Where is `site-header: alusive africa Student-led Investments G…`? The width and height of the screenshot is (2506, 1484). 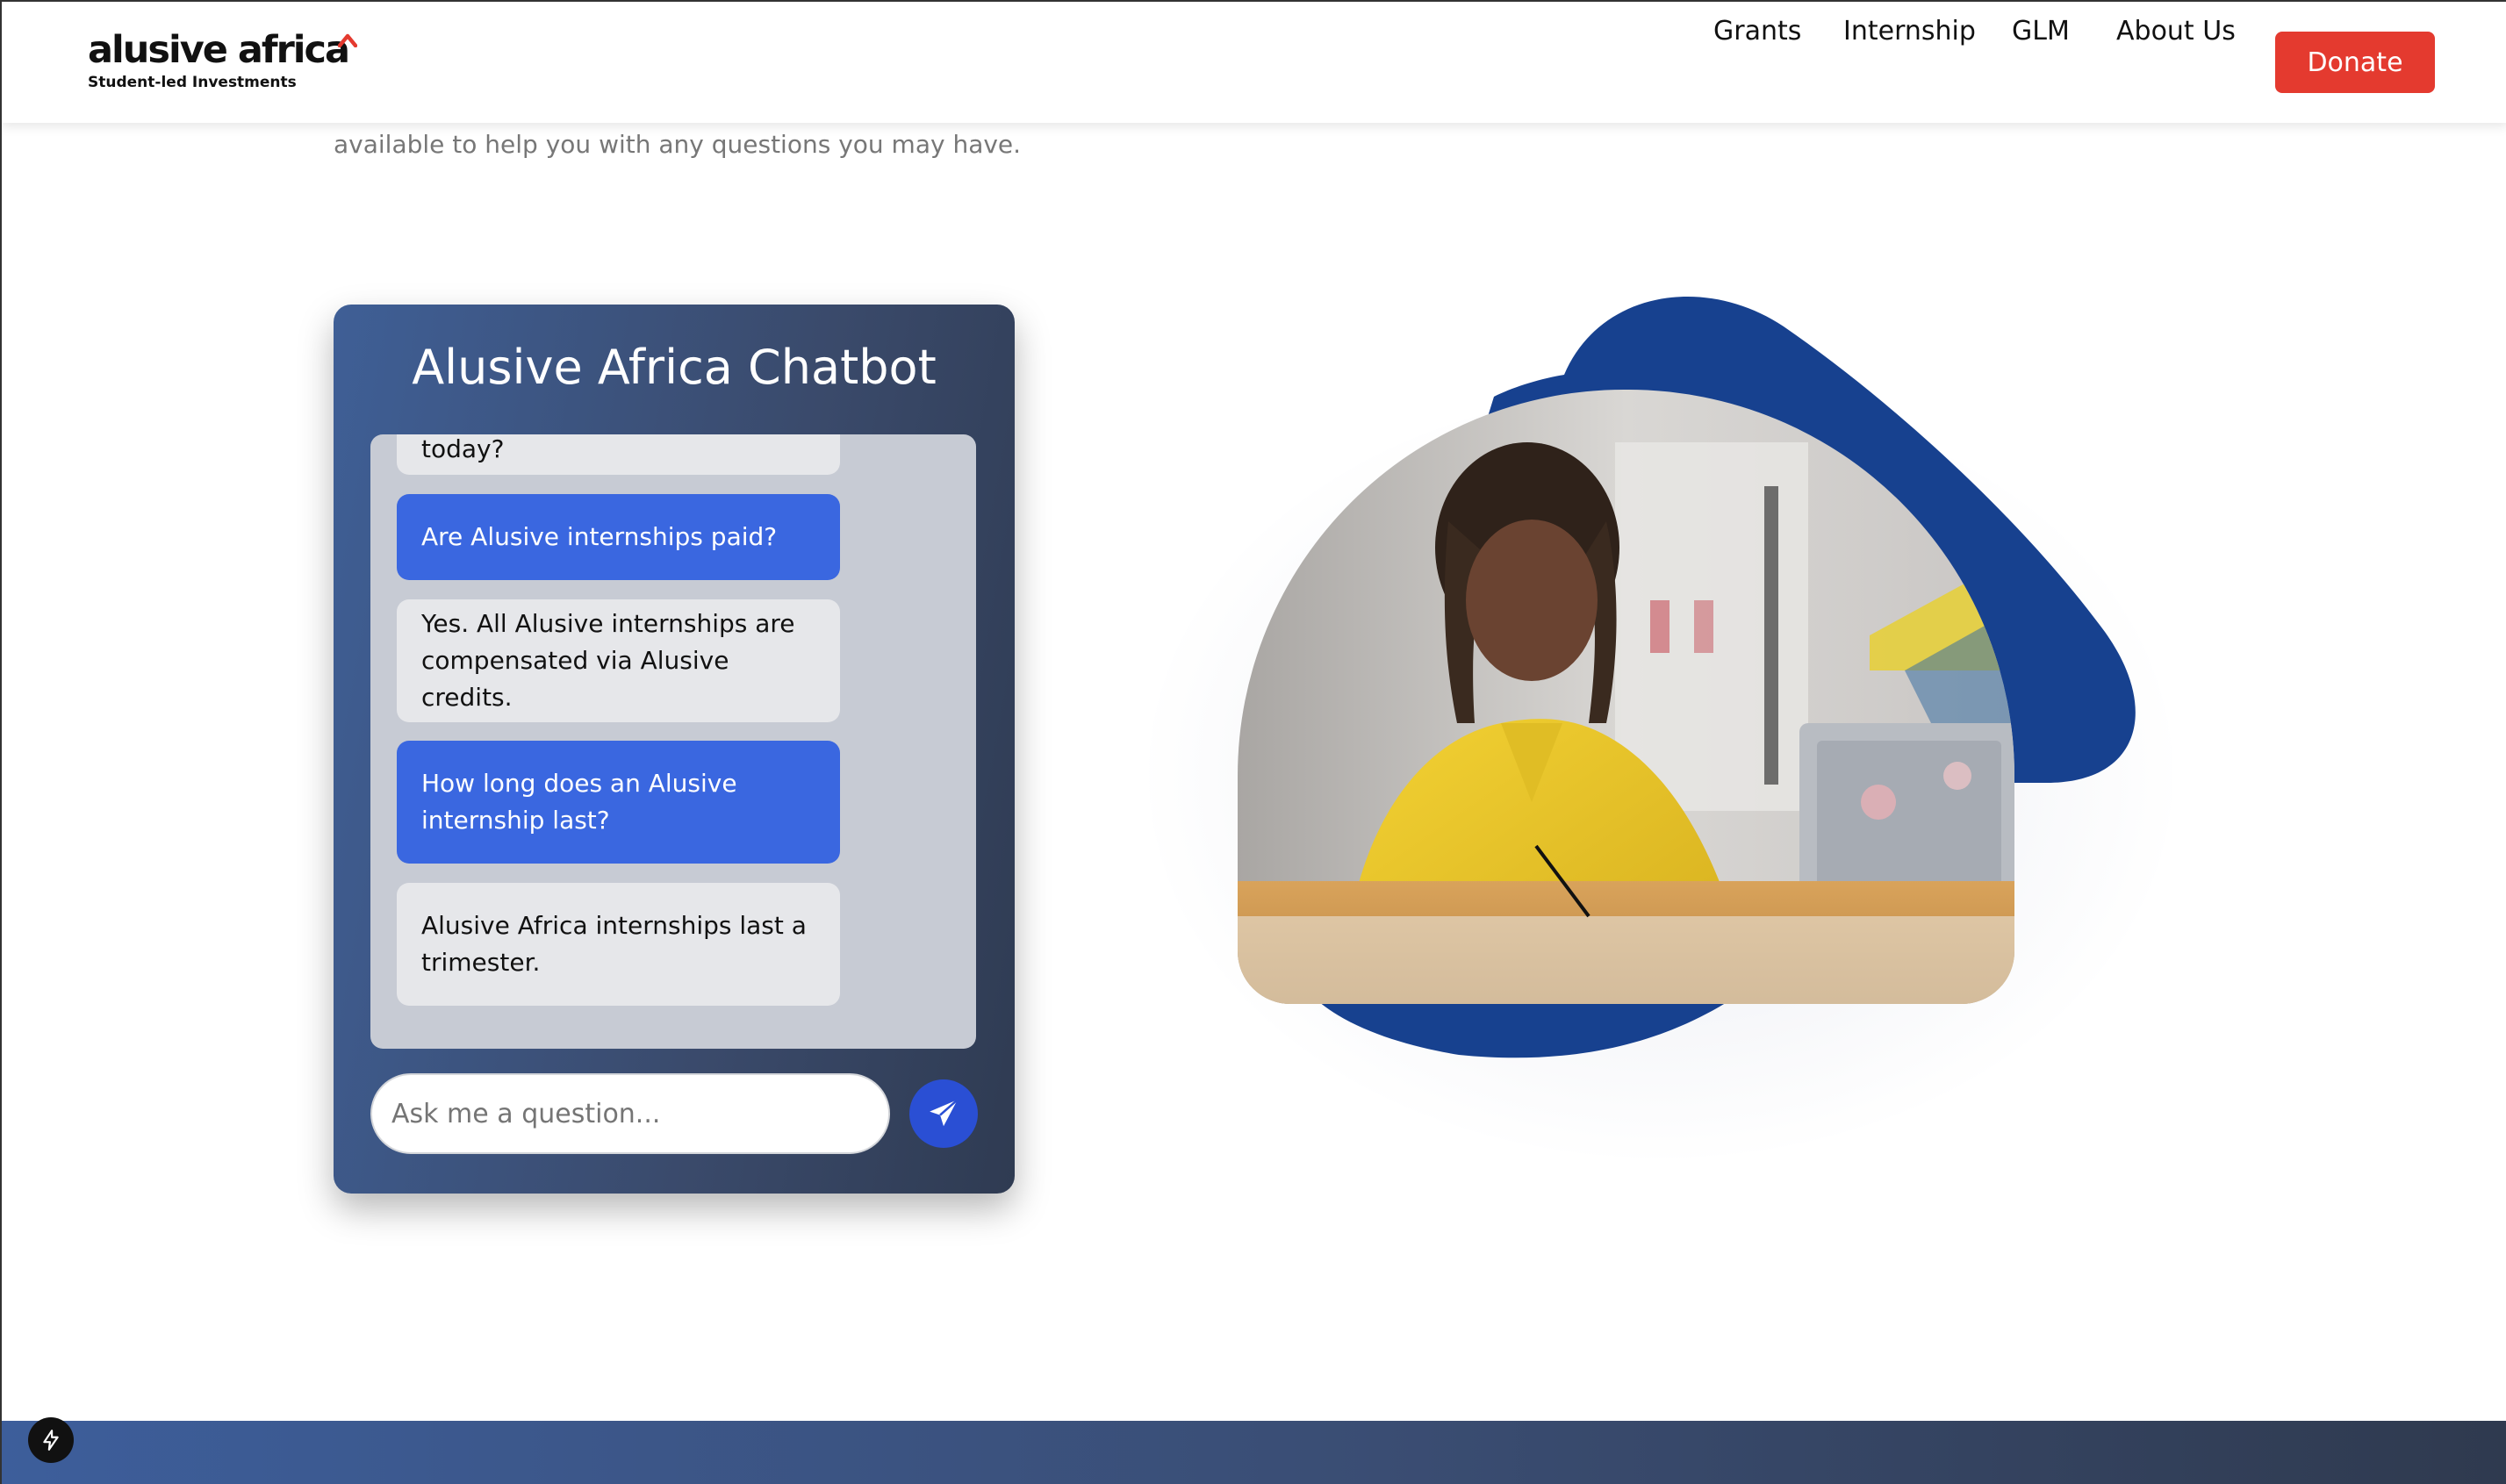 site-header: alusive africa Student-led Investments G… is located at coordinates (1254, 62).